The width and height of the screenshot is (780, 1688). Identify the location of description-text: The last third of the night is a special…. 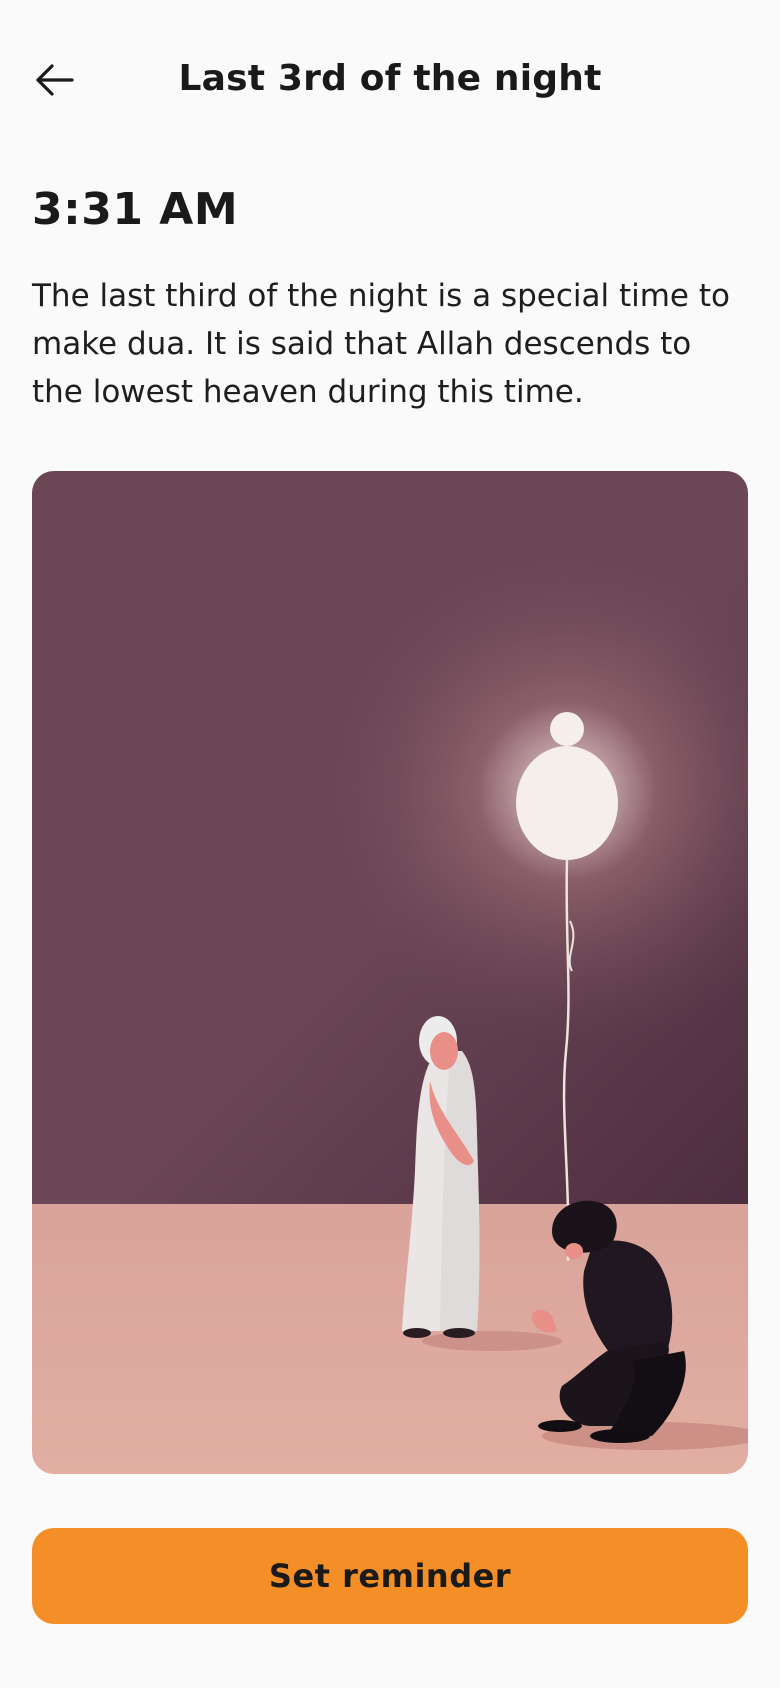
(381, 344).